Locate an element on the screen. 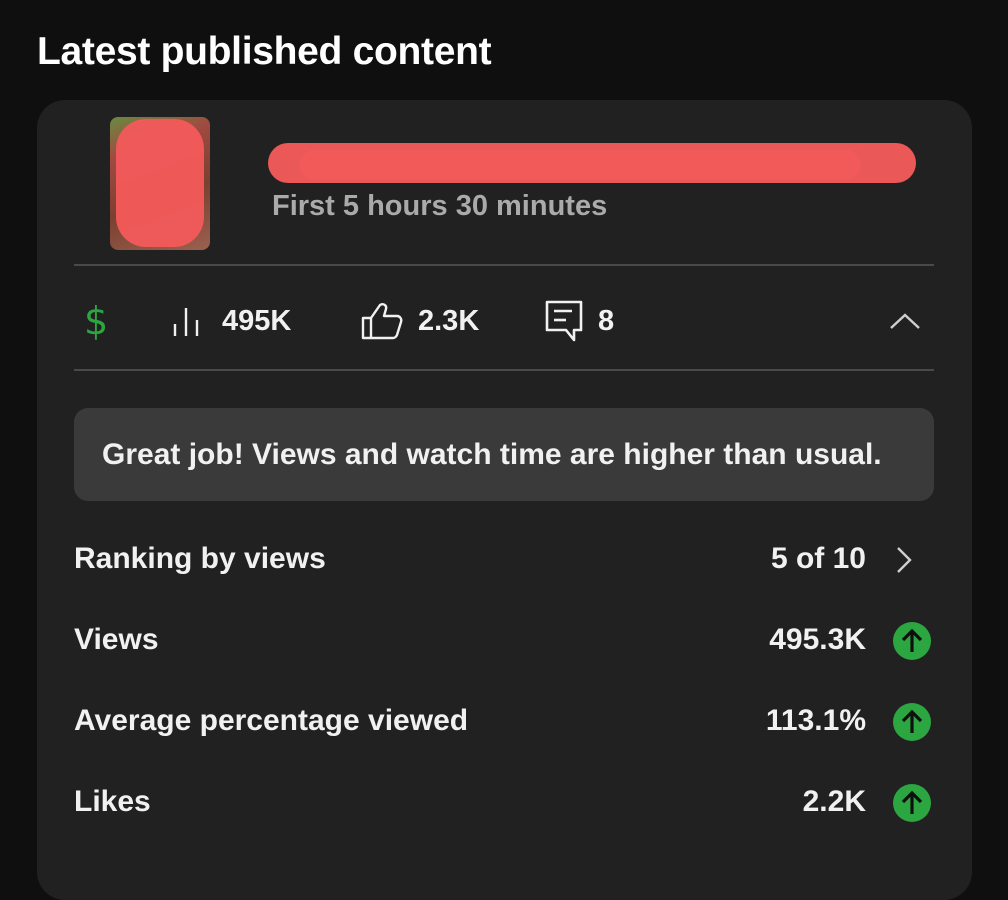 The width and height of the screenshot is (1008, 900). divider-bottom is located at coordinates (504, 370).